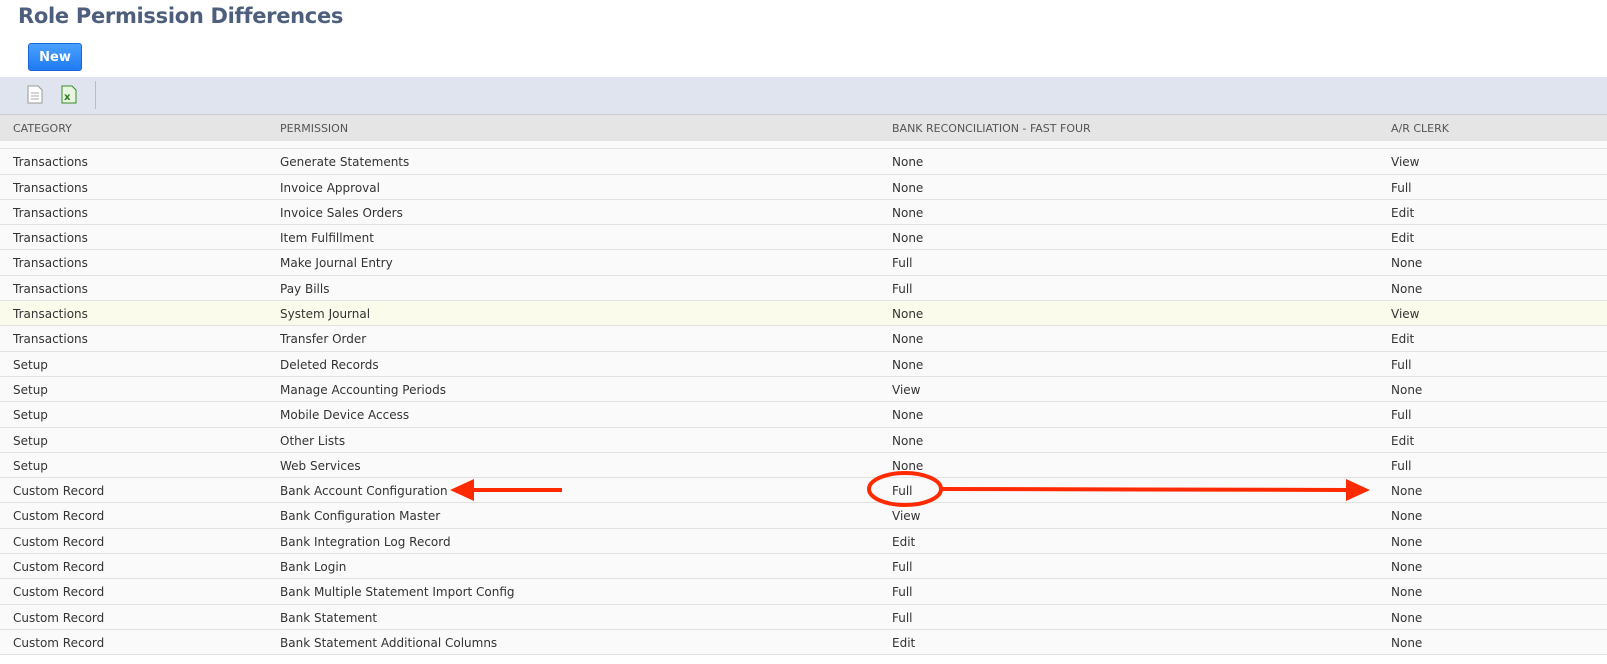 Image resolution: width=1607 pixels, height=664 pixels. What do you see at coordinates (329, 617) in the screenshot?
I see `cell-permission: Bank Statement` at bounding box center [329, 617].